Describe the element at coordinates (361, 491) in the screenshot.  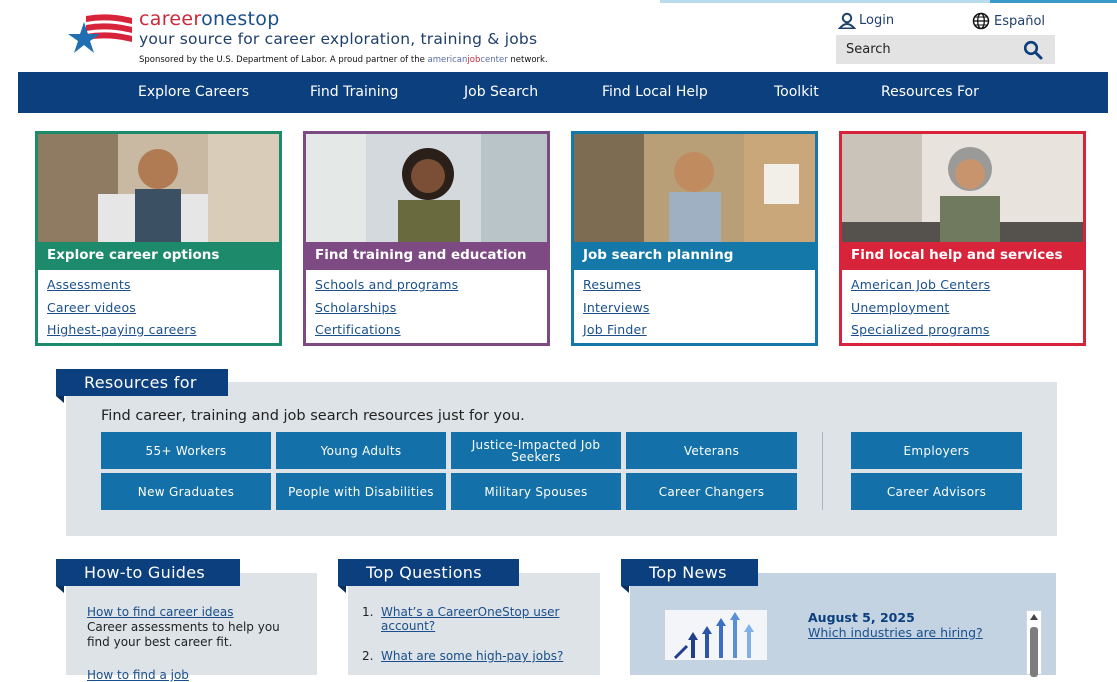
I see `button-people-with-disabilities: People with Disabilities` at that location.